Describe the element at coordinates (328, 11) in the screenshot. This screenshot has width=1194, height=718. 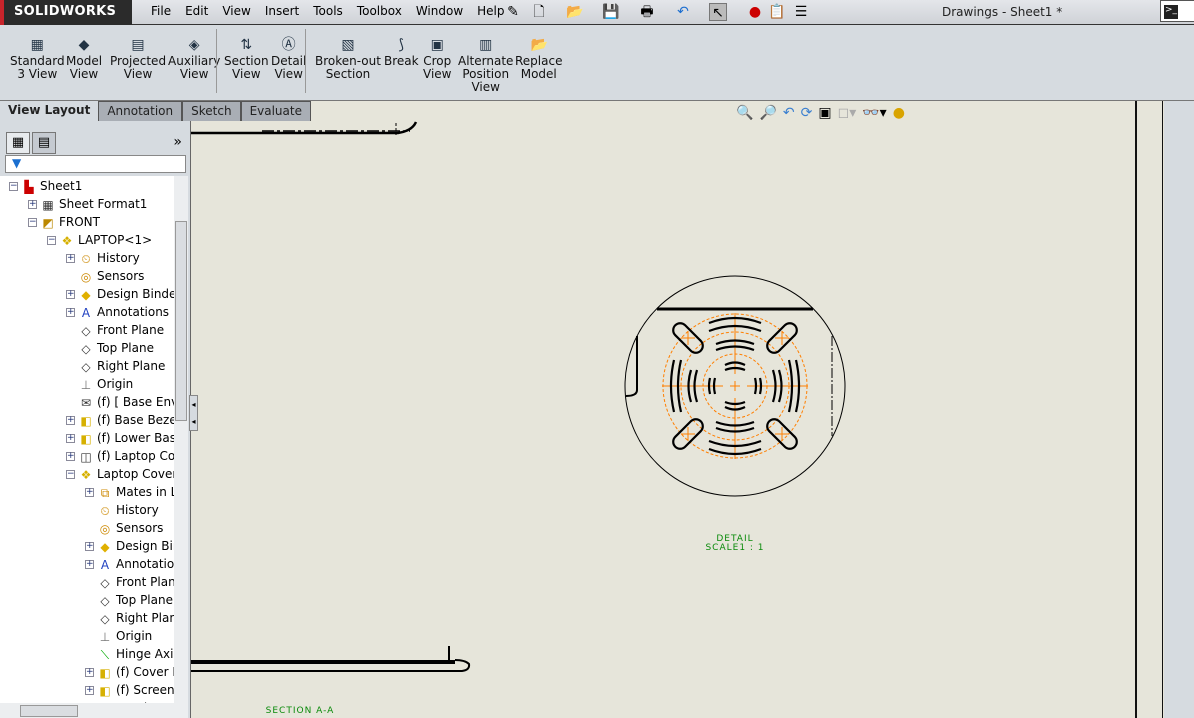
I see `menu-tools: Tools` at that location.